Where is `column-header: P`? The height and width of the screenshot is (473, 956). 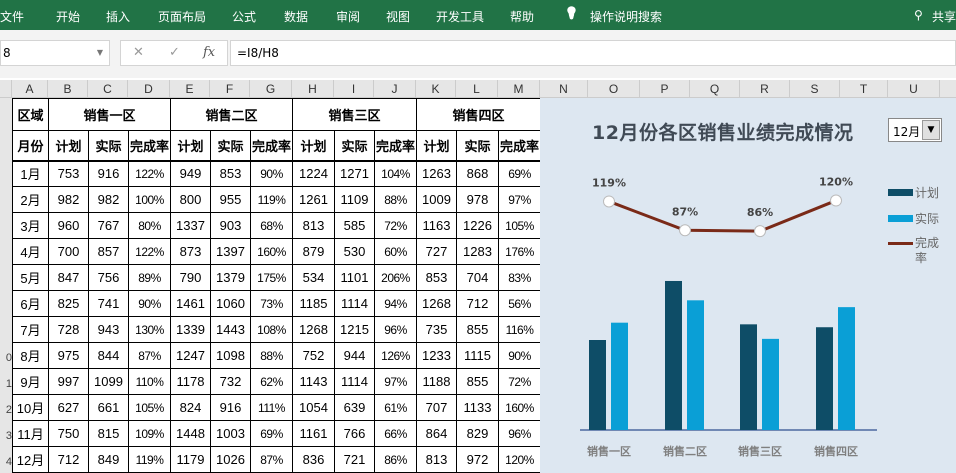 column-header: P is located at coordinates (665, 89).